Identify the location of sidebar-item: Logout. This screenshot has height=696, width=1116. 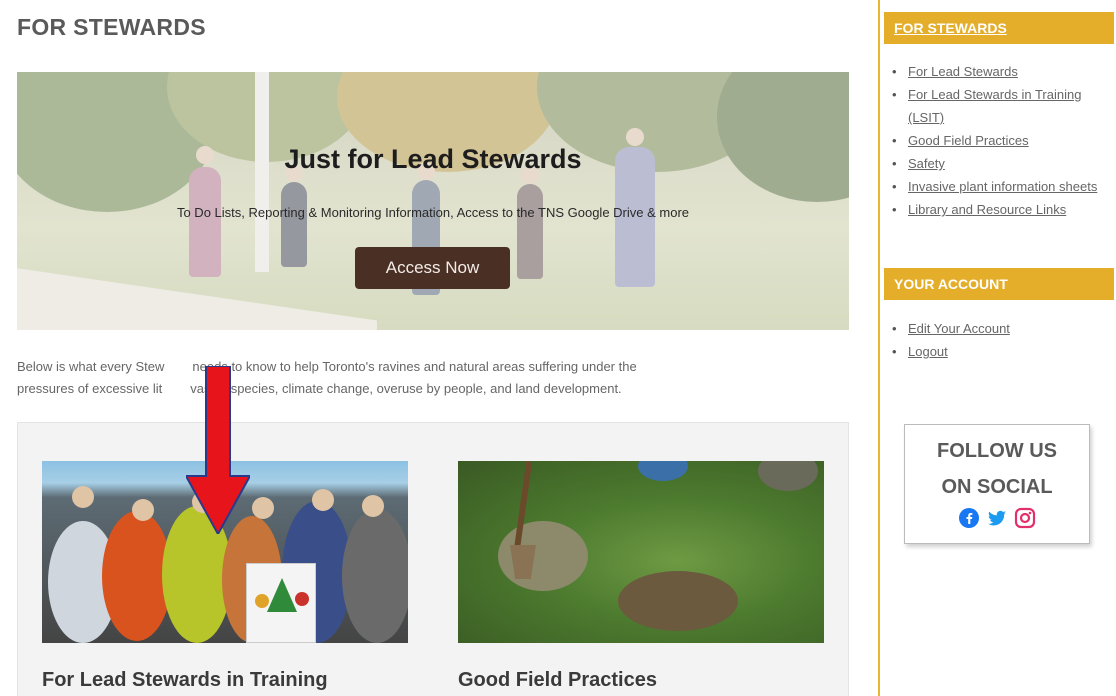
(1003, 351).